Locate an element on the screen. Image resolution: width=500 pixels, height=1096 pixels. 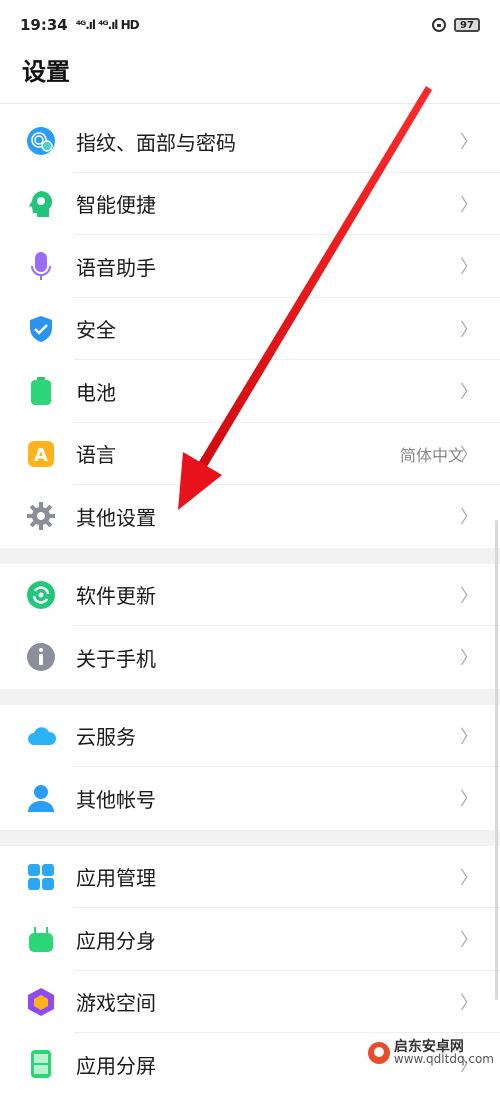
settings-item-android: 应用分身 〉 is located at coordinates (250, 939).